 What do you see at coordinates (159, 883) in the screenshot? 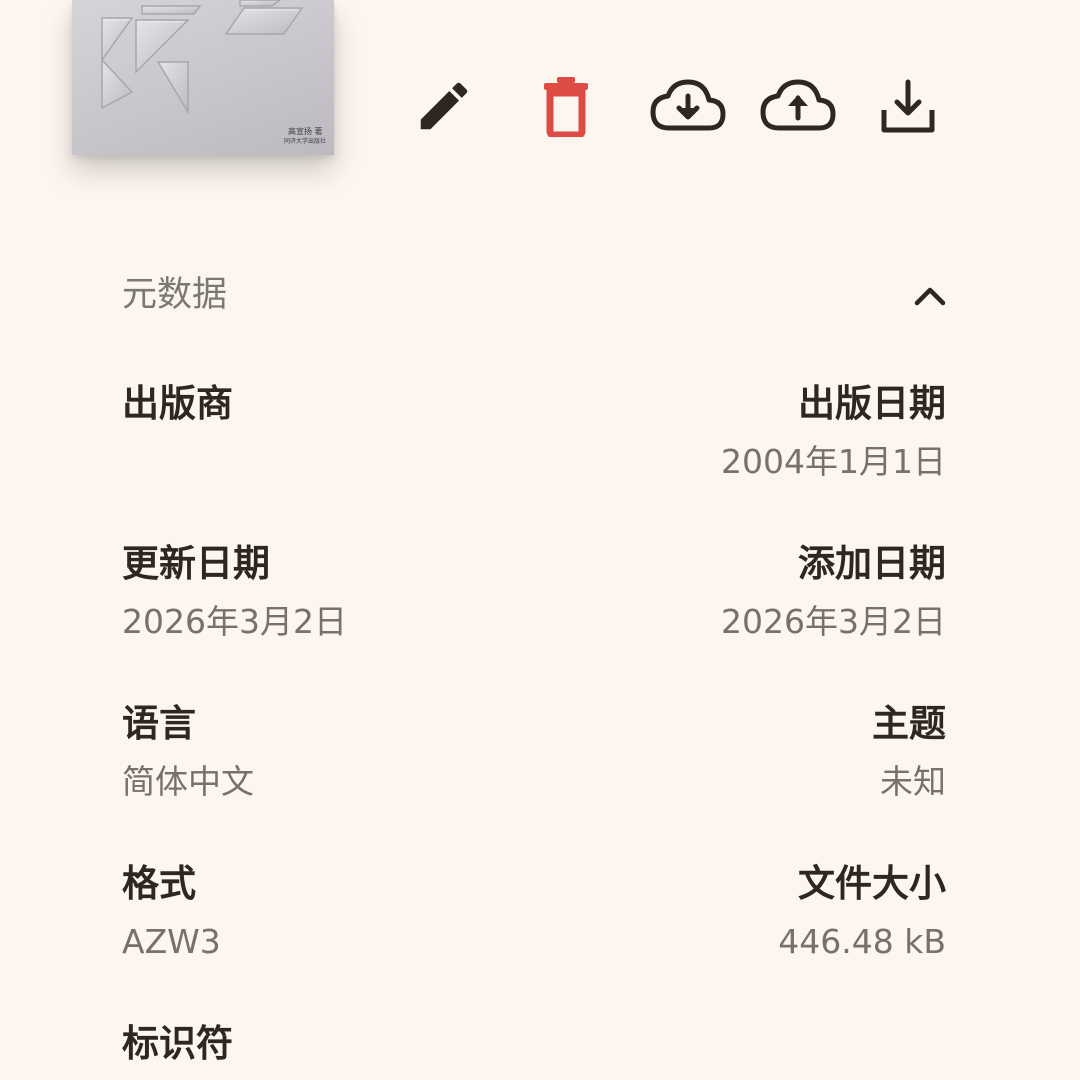
I see `field-label: 格式` at bounding box center [159, 883].